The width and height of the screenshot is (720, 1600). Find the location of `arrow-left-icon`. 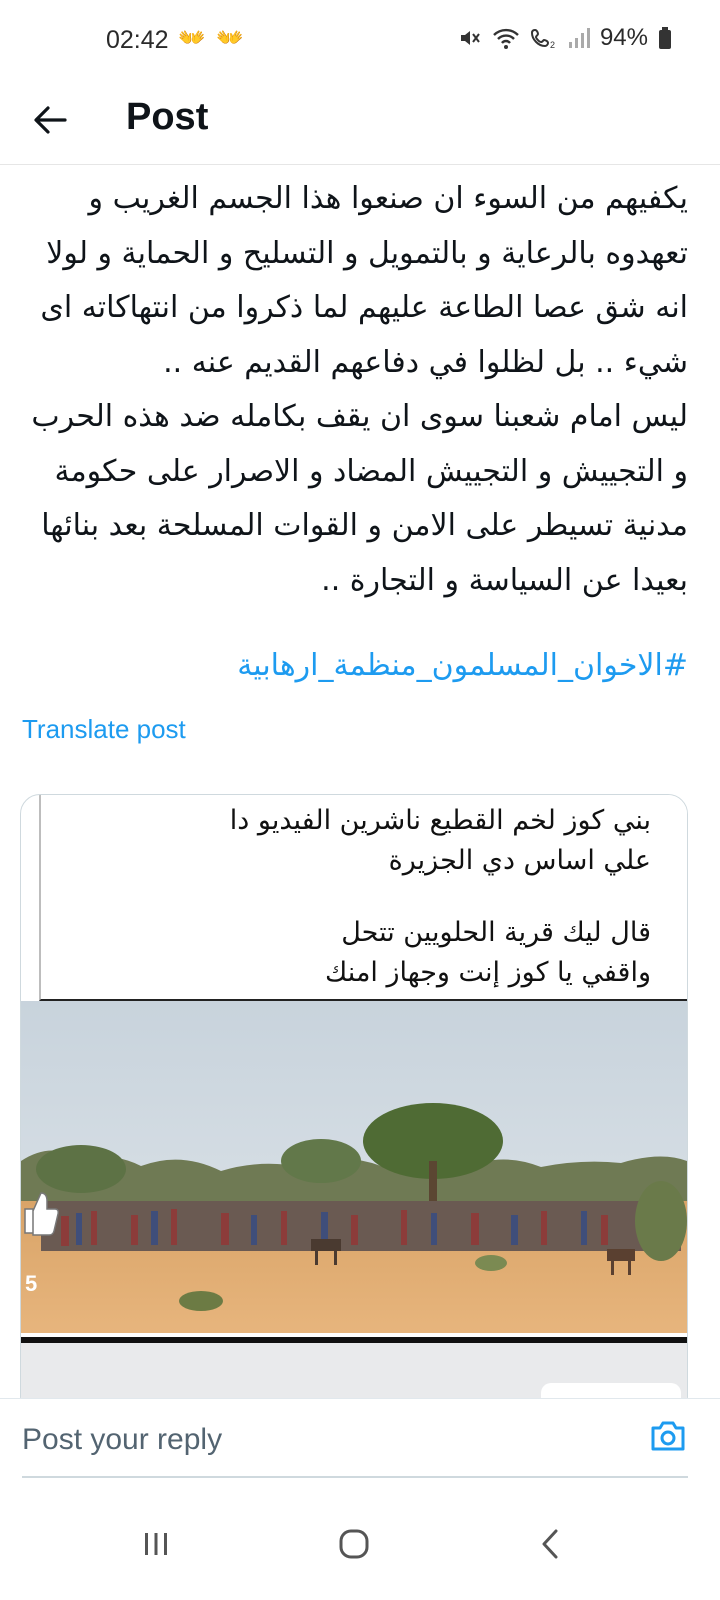

arrow-left-icon is located at coordinates (50, 122).